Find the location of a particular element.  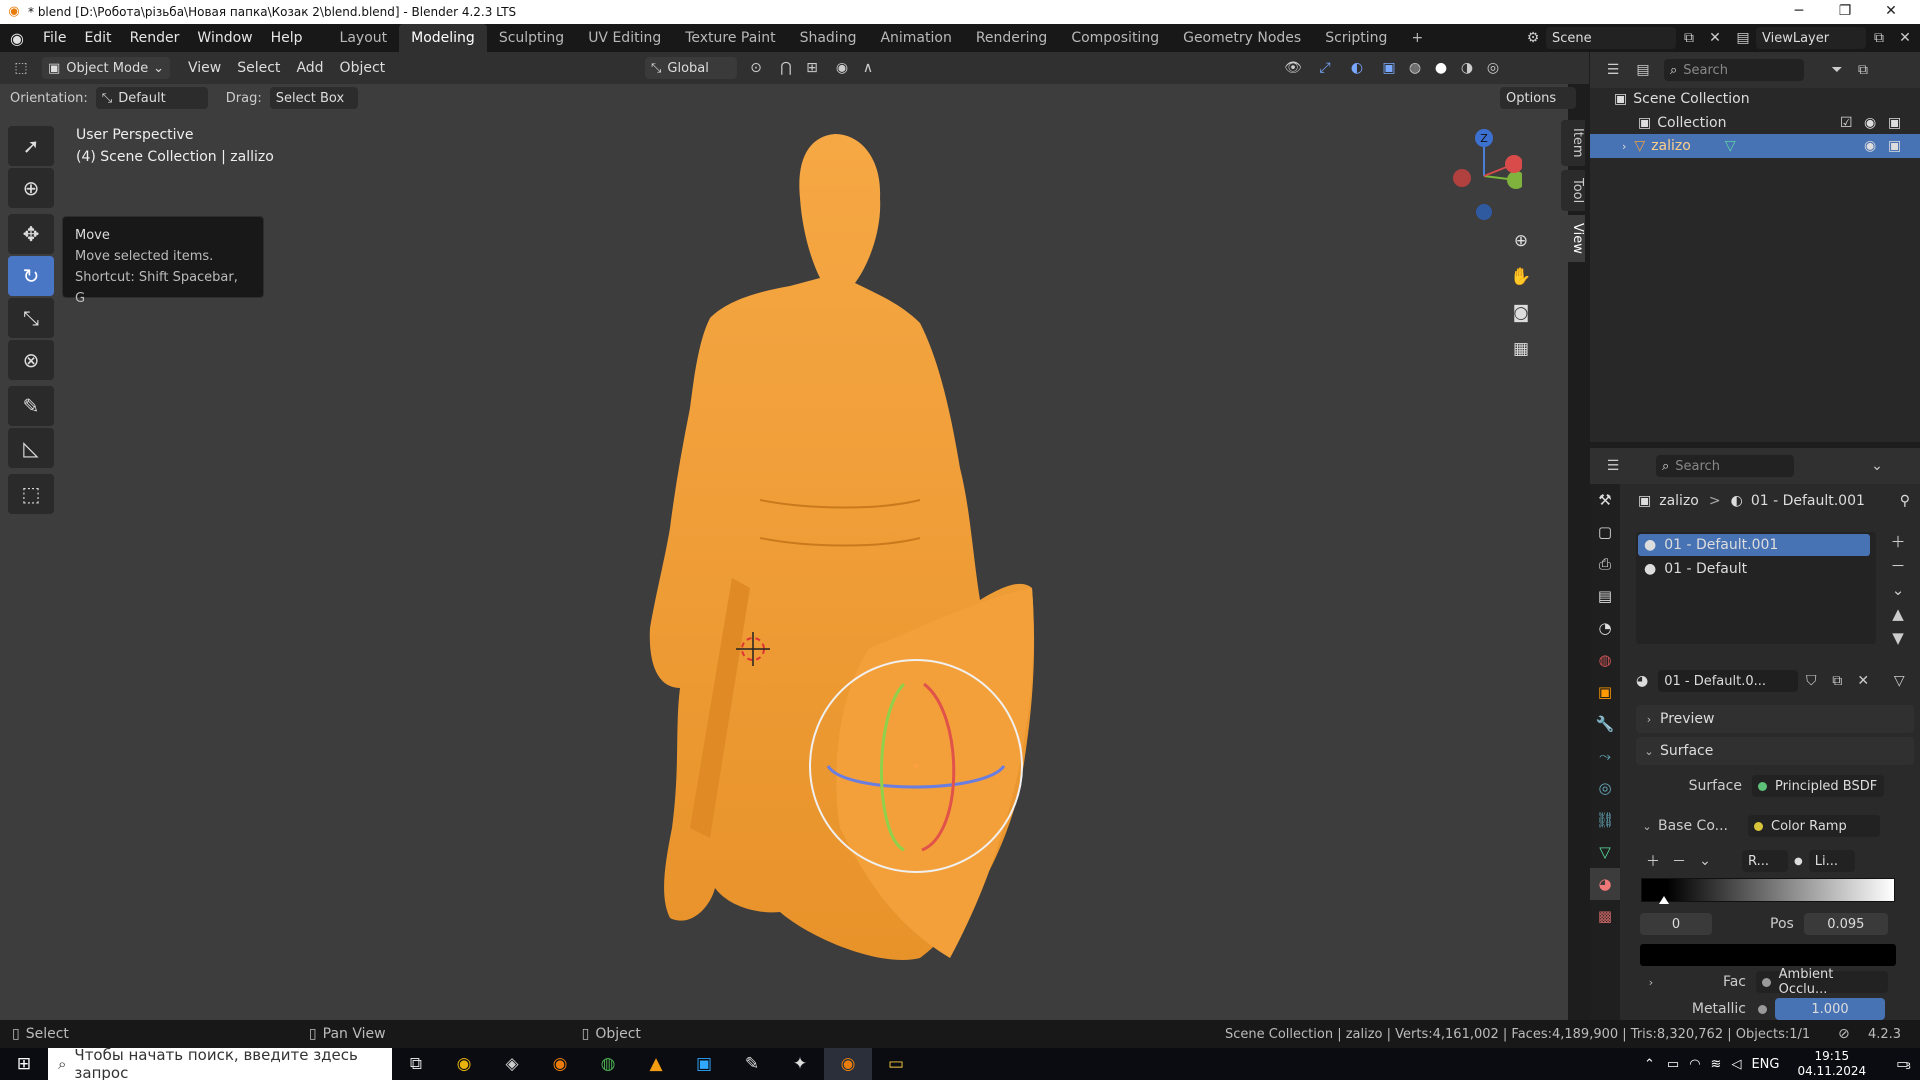

select-box-tool: ➚ is located at coordinates (31, 146).